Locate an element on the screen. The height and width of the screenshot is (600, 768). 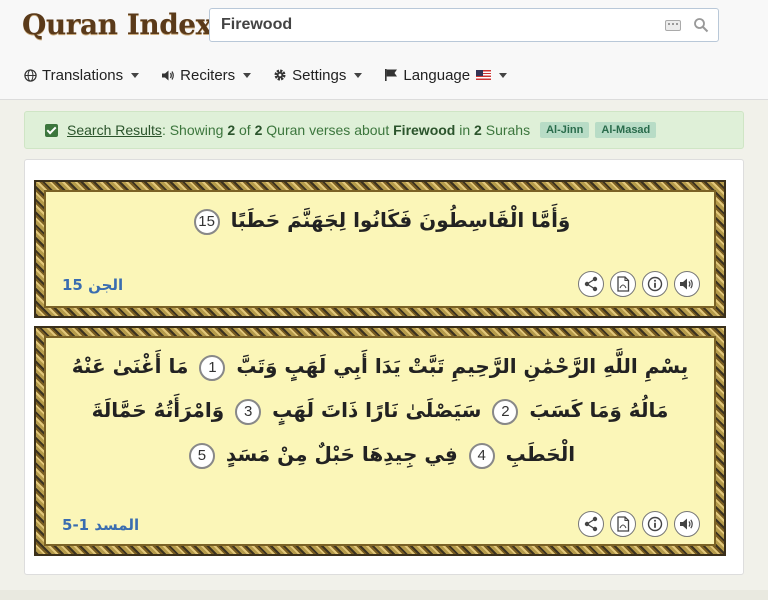
verse-reference: المسد 1-5 is located at coordinates (100, 525).